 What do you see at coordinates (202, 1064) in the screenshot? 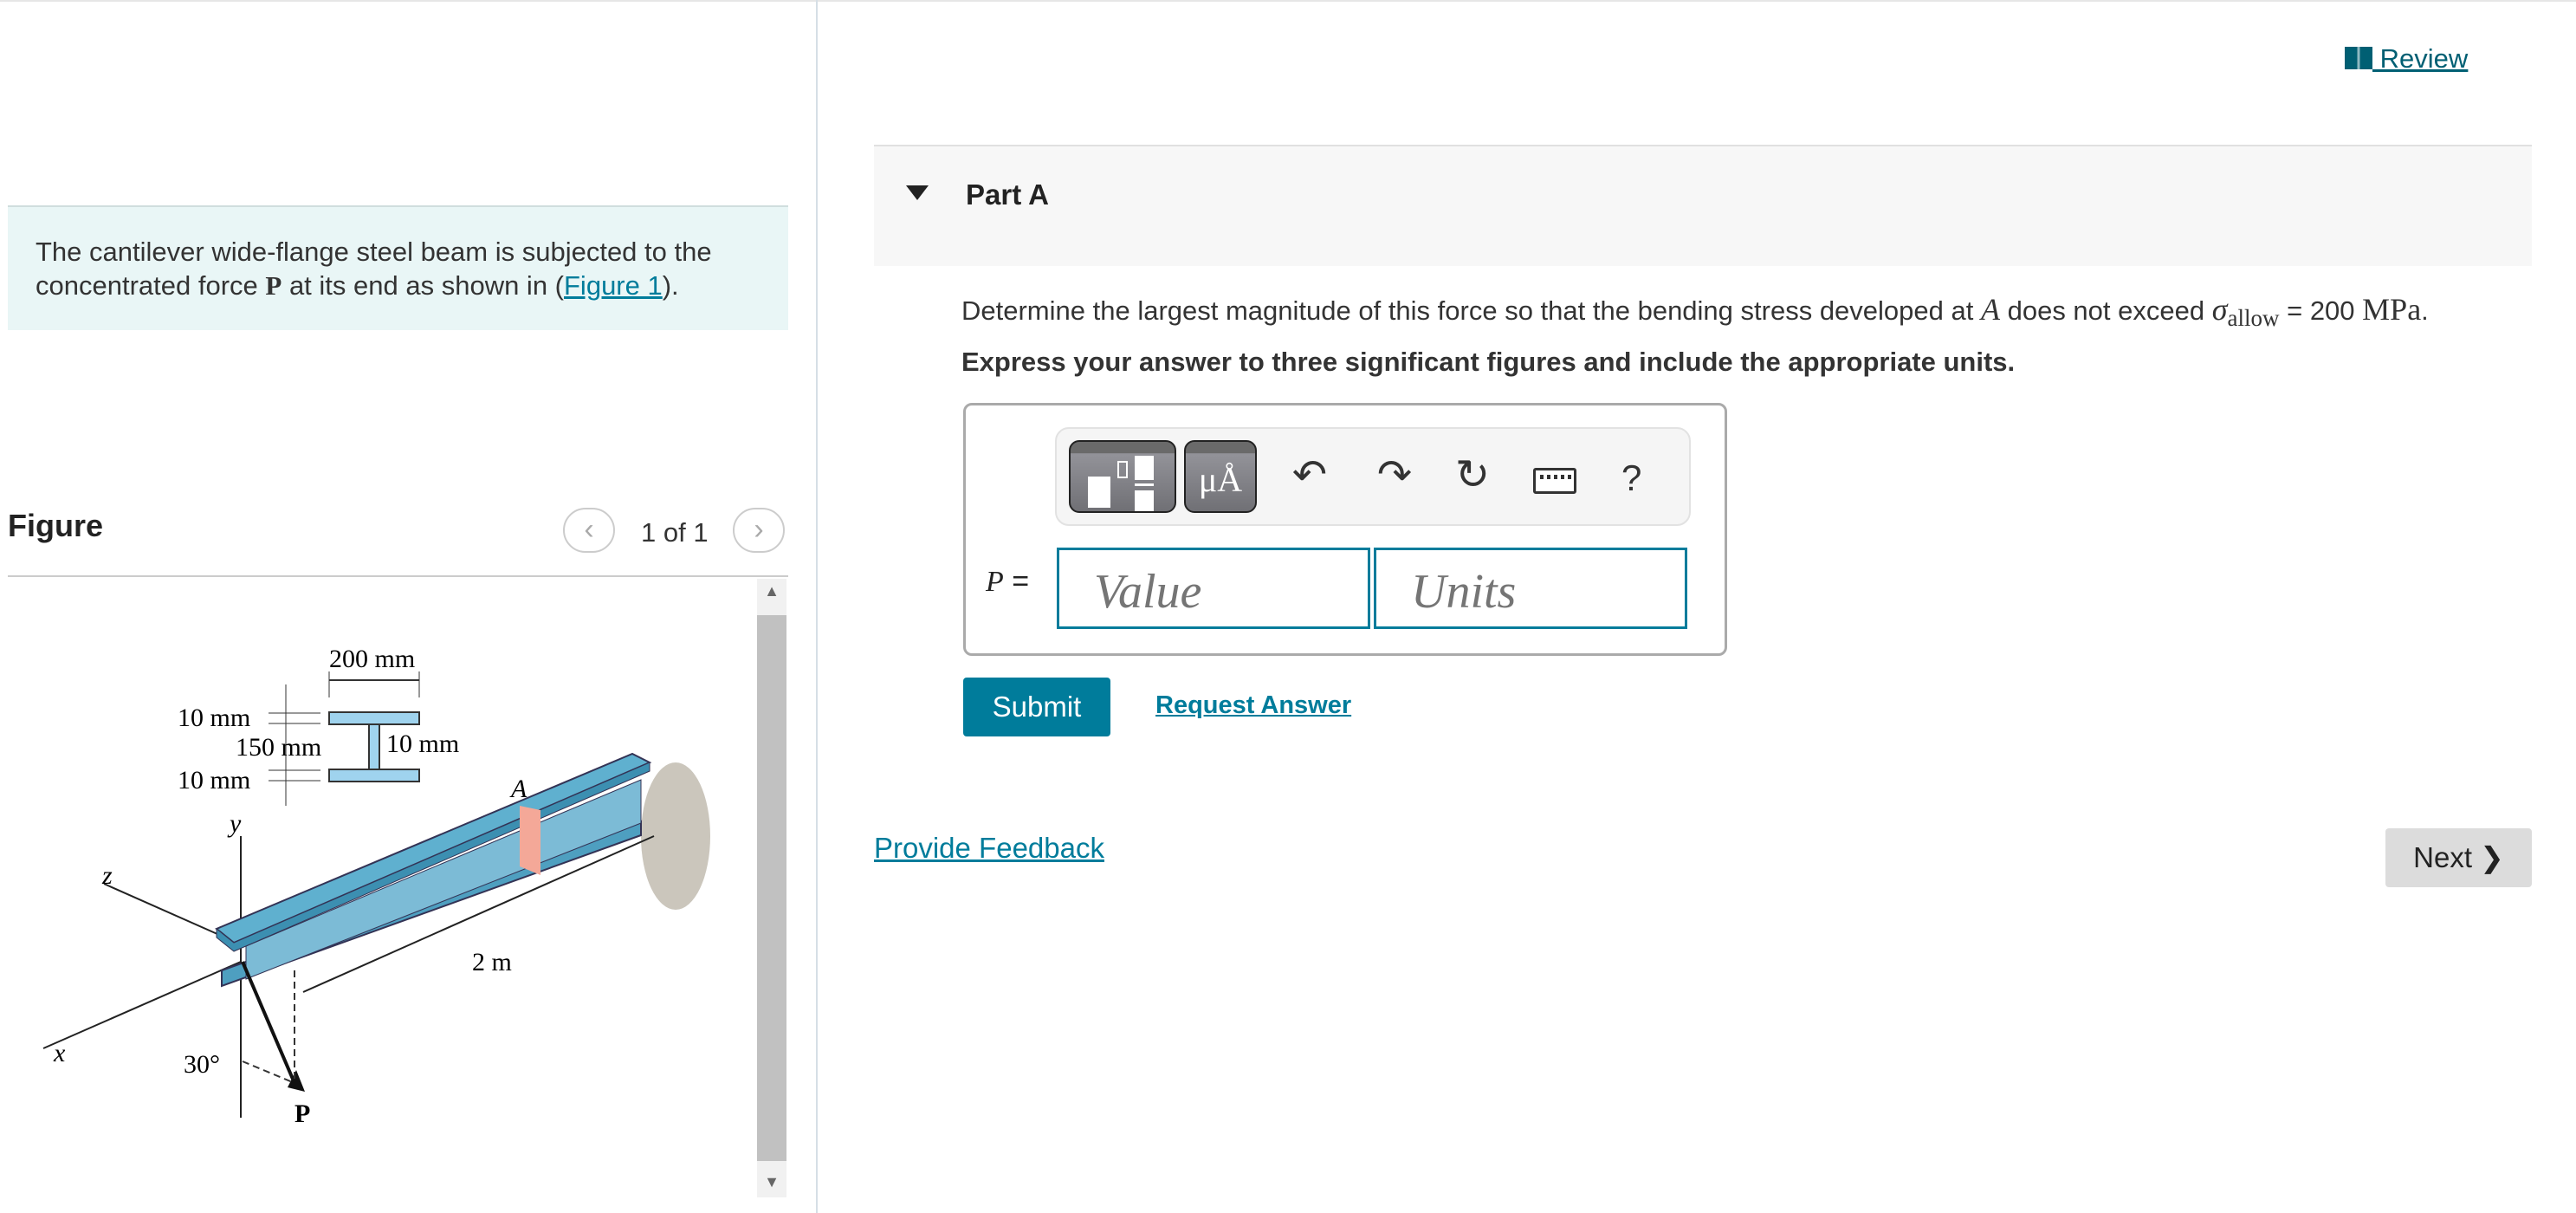
I see `label-angle: 30°` at bounding box center [202, 1064].